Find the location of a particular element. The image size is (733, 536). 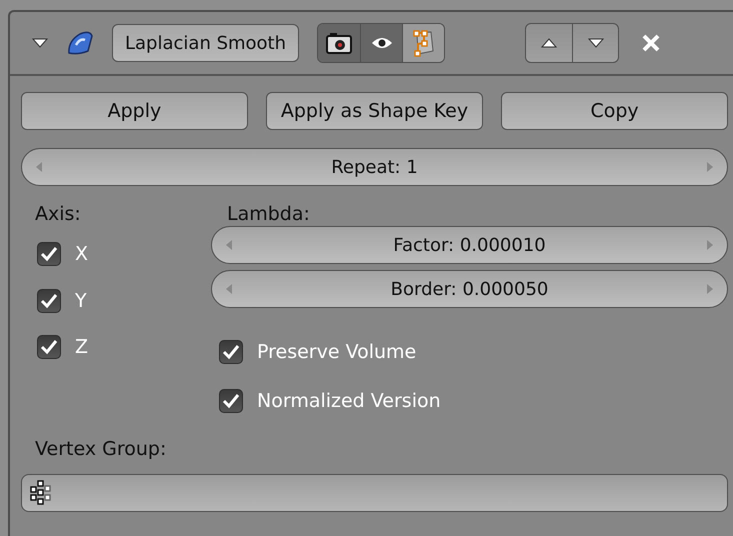

modifier-name-field: Laplacian Smooth is located at coordinates (206, 43).